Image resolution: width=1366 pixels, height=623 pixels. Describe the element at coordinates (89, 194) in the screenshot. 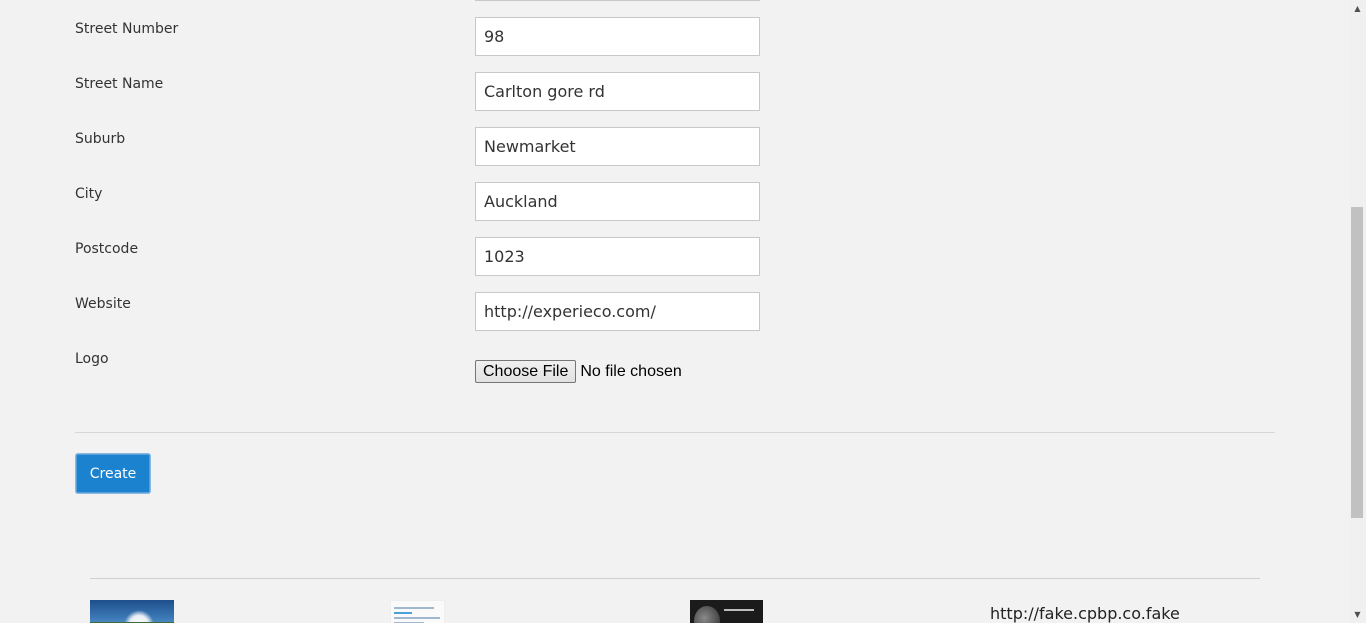

I see `city-label: City` at that location.